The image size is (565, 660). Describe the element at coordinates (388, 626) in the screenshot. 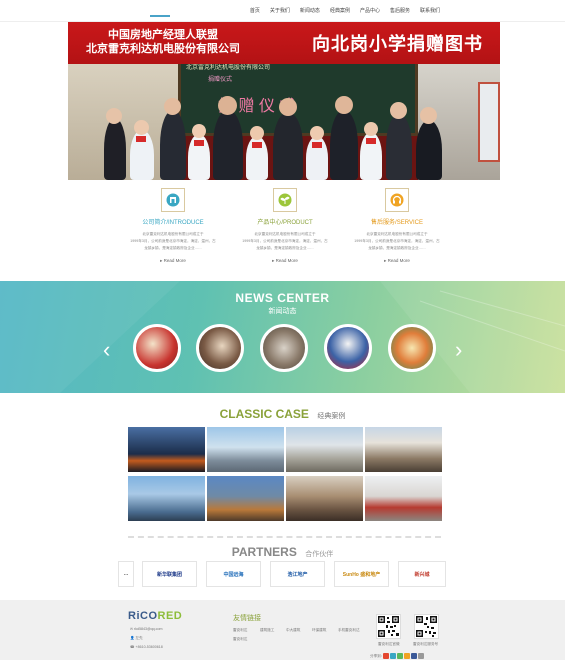

I see `qr-code-wechat` at that location.